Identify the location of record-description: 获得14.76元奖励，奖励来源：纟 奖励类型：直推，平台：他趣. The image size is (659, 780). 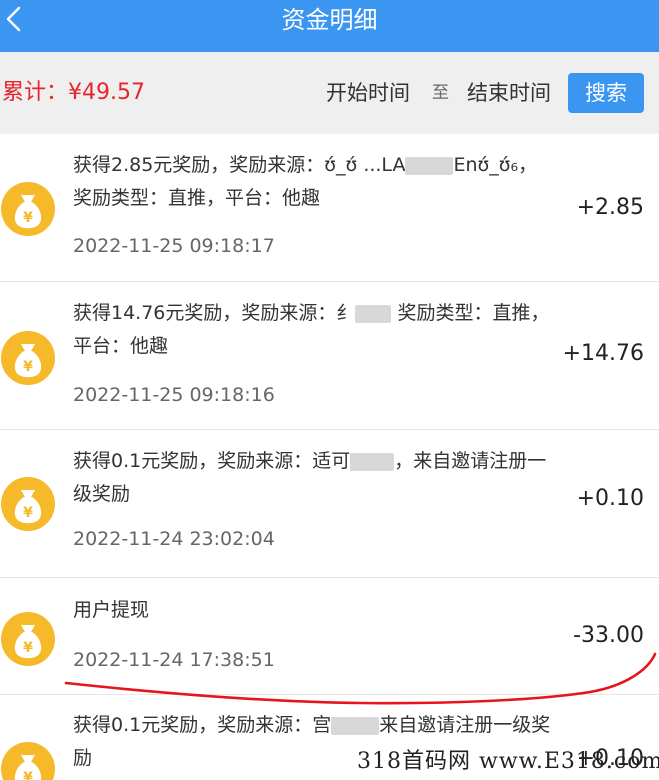
(311, 329).